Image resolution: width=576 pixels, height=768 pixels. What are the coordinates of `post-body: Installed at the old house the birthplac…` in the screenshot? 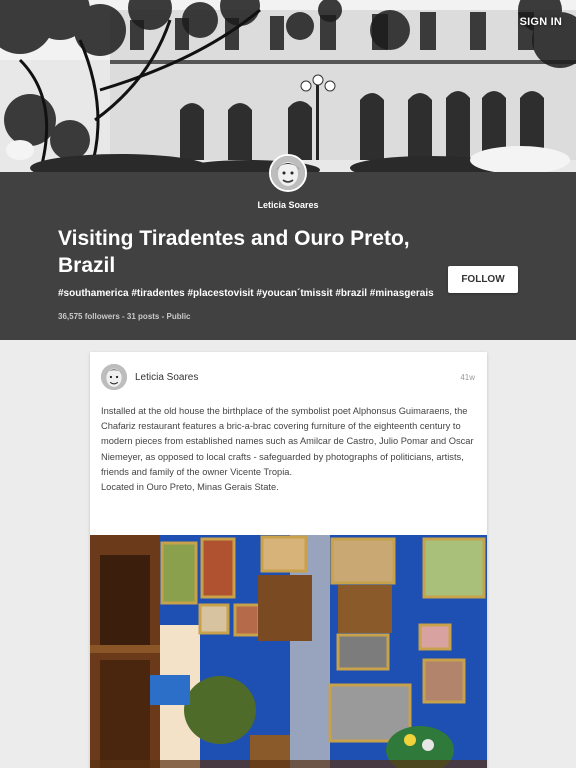 It's located at (289, 449).